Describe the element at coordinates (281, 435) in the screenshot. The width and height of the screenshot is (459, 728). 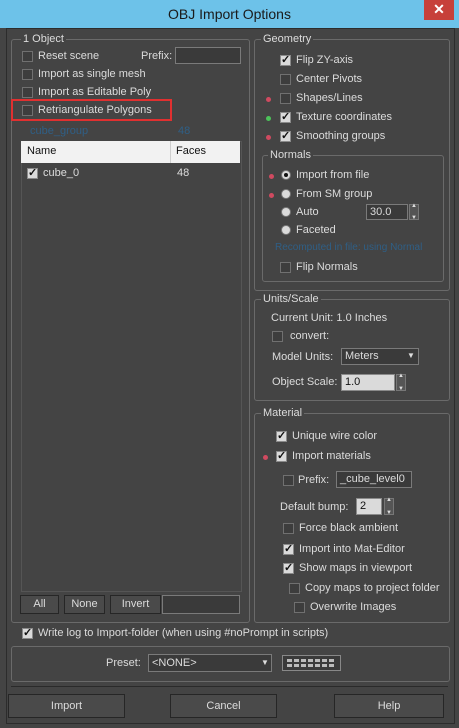
I see `unique-wire-checkbox` at that location.